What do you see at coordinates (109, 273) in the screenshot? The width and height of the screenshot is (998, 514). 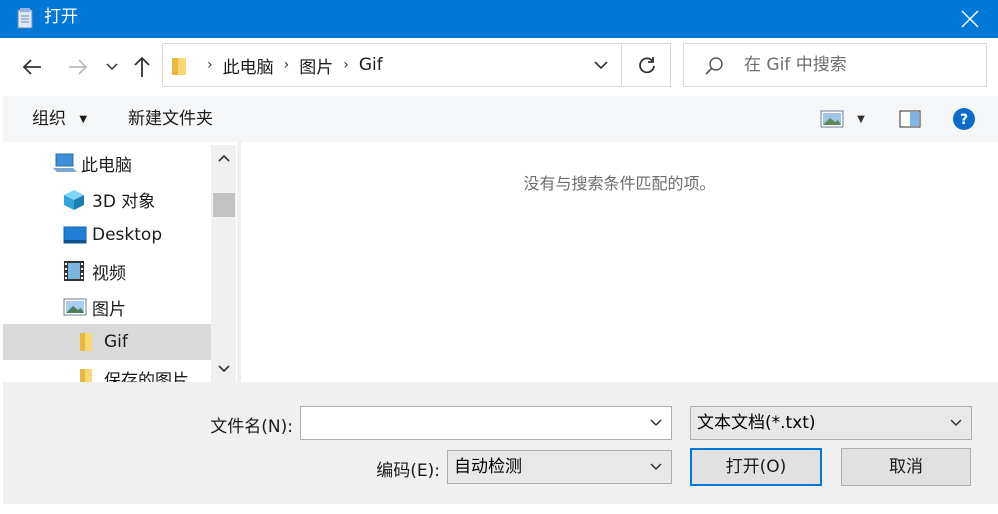 I see `tree-item-label: 视频` at bounding box center [109, 273].